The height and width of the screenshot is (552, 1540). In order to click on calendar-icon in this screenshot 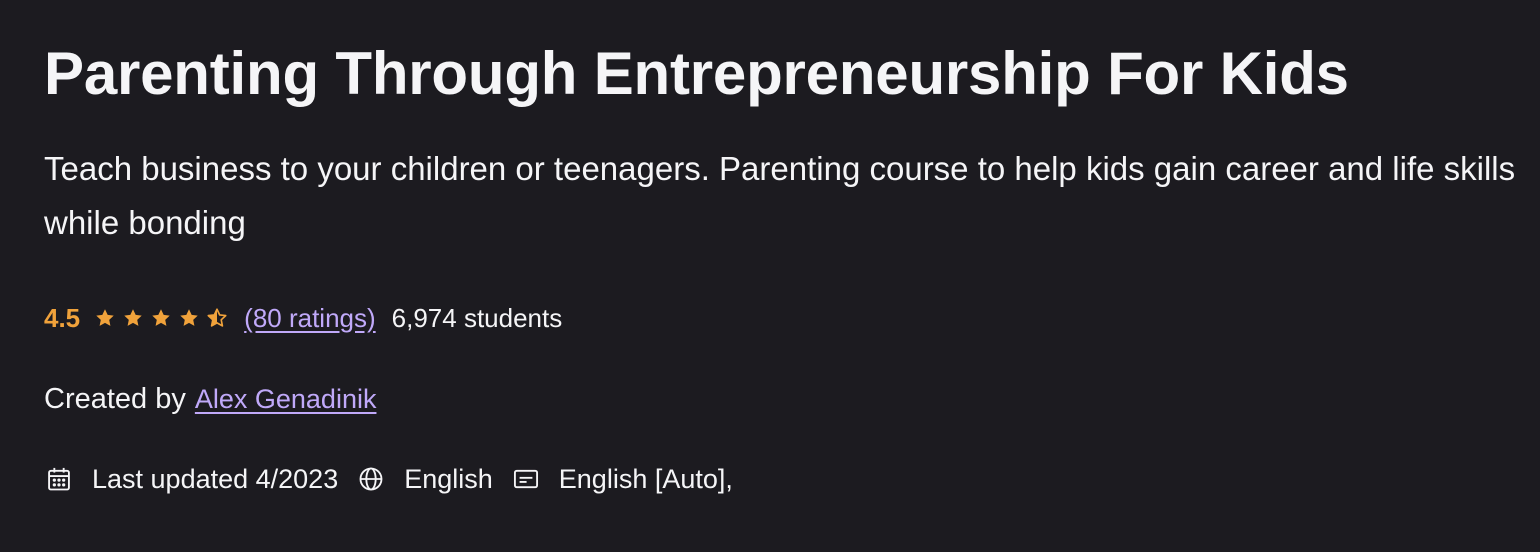, I will do `click(59, 479)`.